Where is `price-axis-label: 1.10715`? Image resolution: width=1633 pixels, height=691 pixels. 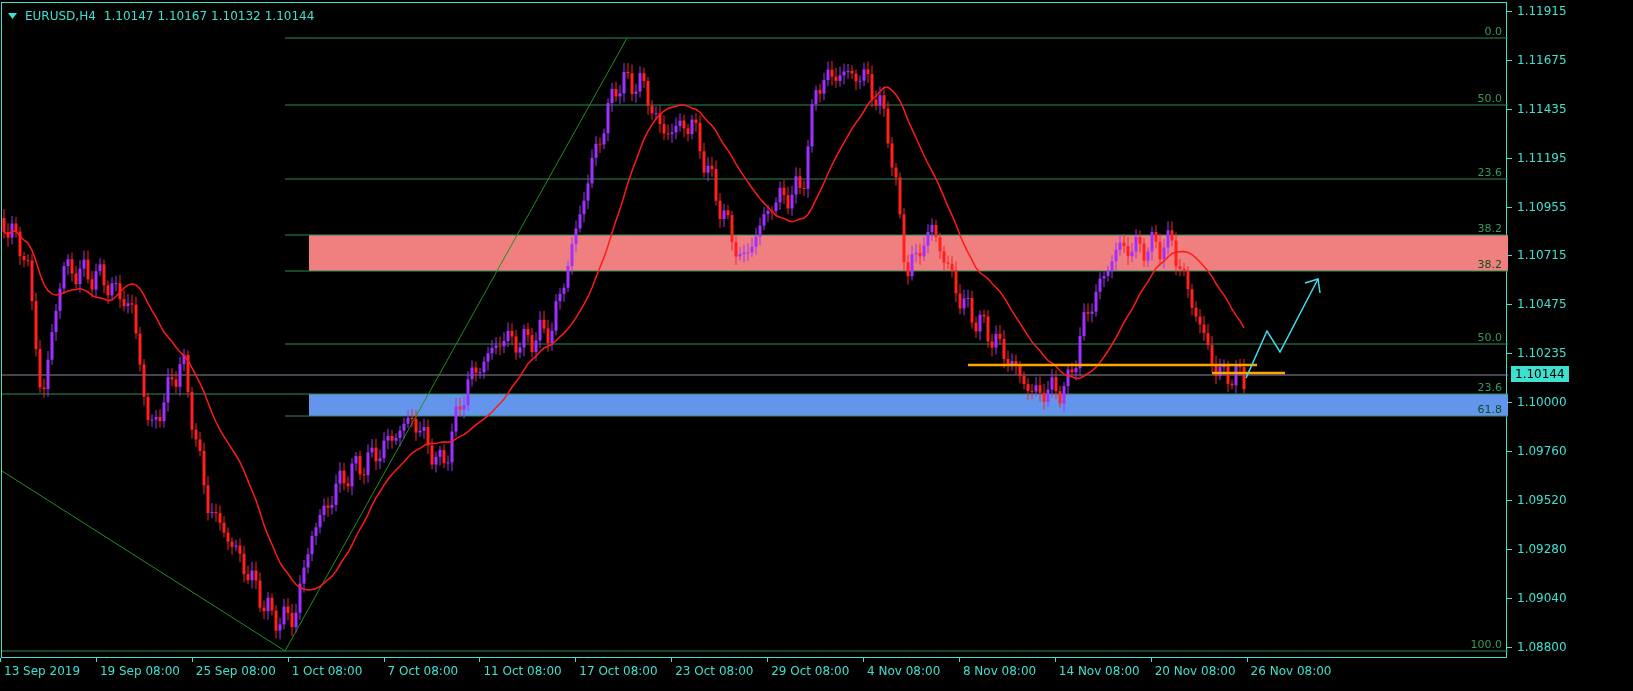
price-axis-label: 1.10715 is located at coordinates (1570, 255).